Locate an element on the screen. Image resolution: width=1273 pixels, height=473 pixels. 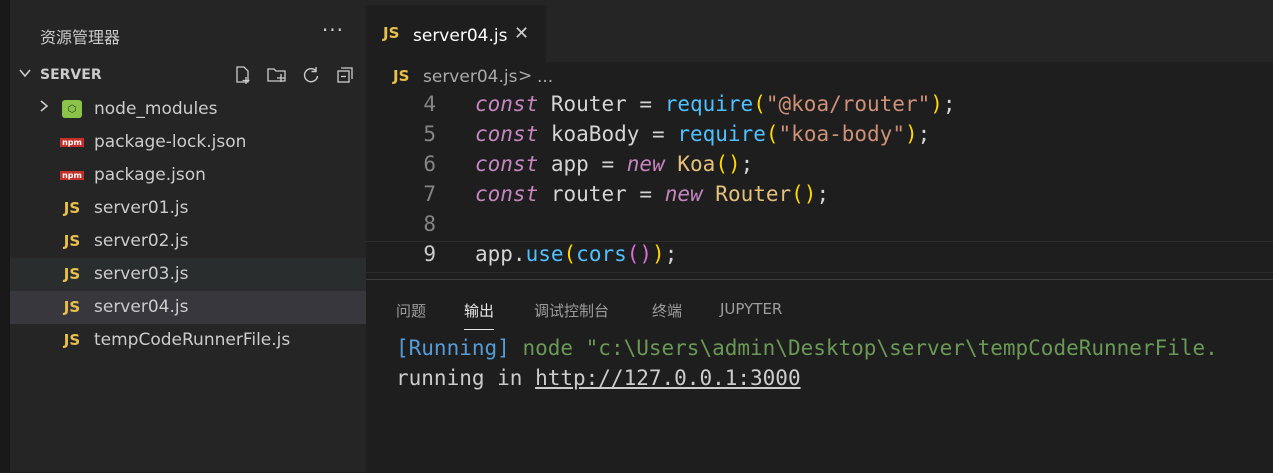
code-line: 6 const app = new Koa(); is located at coordinates (819, 167).